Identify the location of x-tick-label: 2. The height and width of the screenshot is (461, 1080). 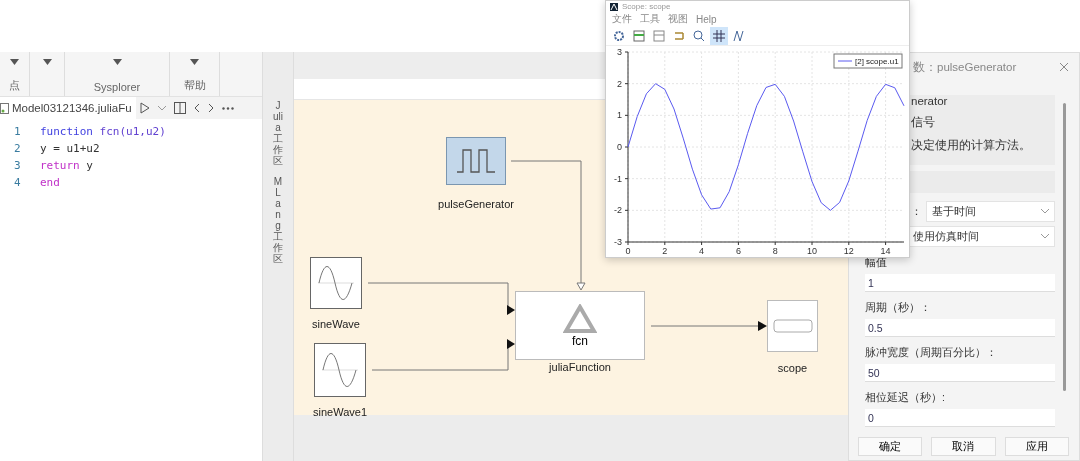
(665, 251).